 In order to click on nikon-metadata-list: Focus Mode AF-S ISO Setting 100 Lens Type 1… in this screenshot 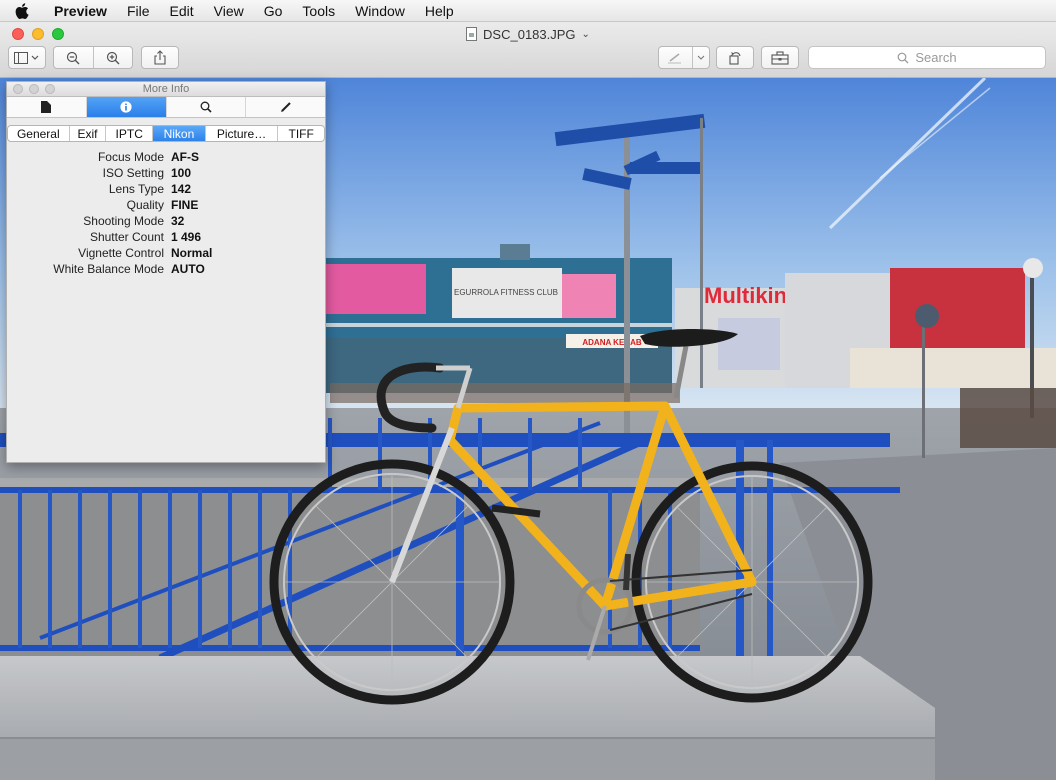, I will do `click(166, 213)`.